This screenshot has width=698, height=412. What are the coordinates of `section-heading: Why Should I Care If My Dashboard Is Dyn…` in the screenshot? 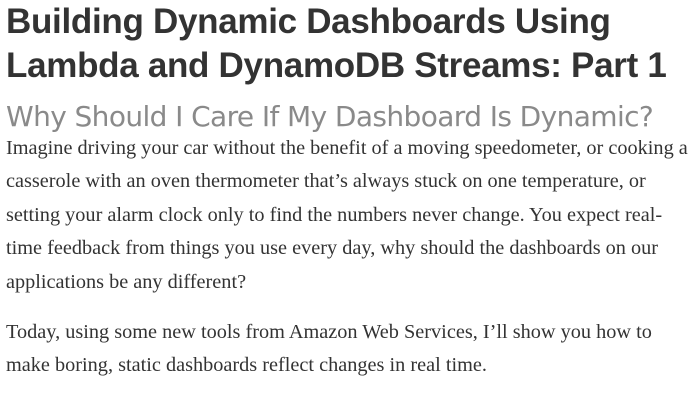 It's located at (330, 116).